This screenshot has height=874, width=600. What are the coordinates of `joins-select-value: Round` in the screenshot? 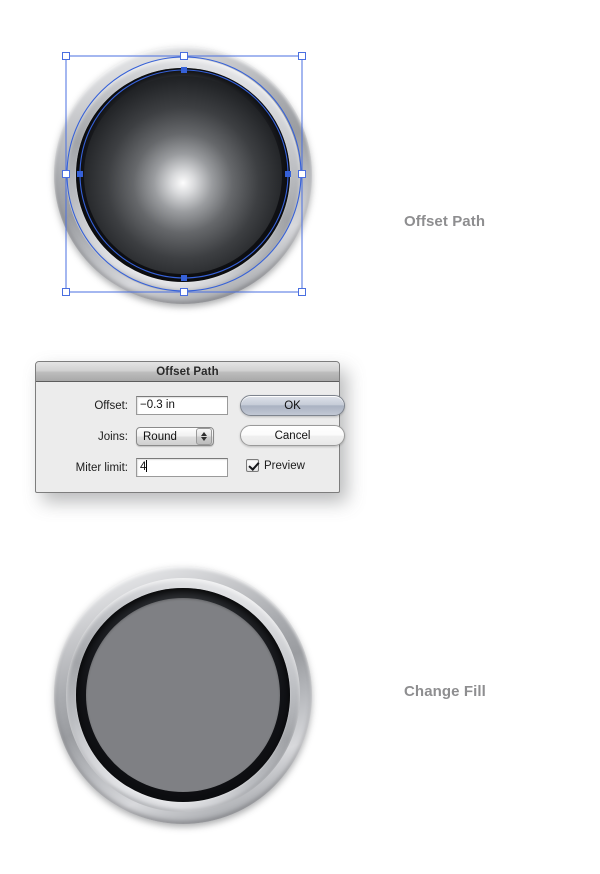 It's located at (160, 436).